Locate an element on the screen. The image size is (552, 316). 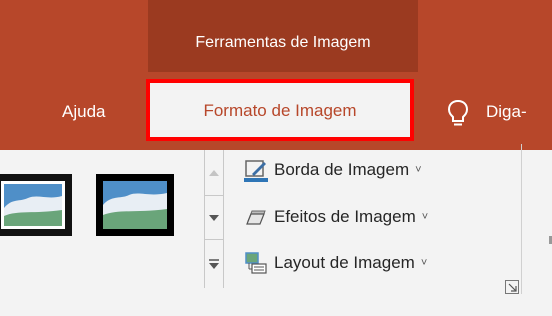
picture-border-label: Borda de Imagem is located at coordinates (342, 169).